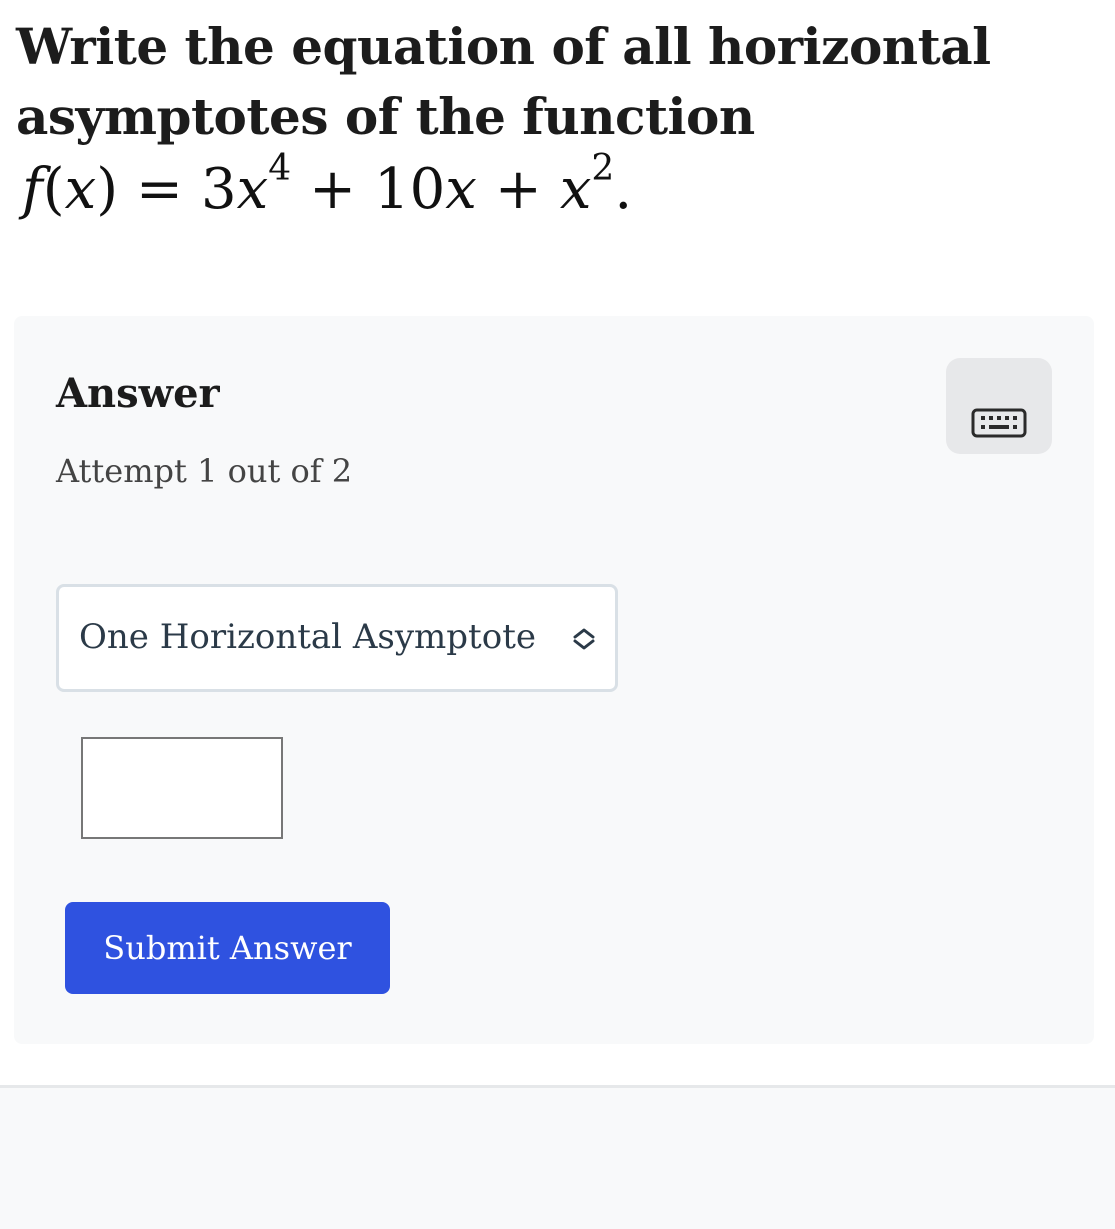 The height and width of the screenshot is (1229, 1115). What do you see at coordinates (999, 423) in the screenshot?
I see `keyboard-icon` at bounding box center [999, 423].